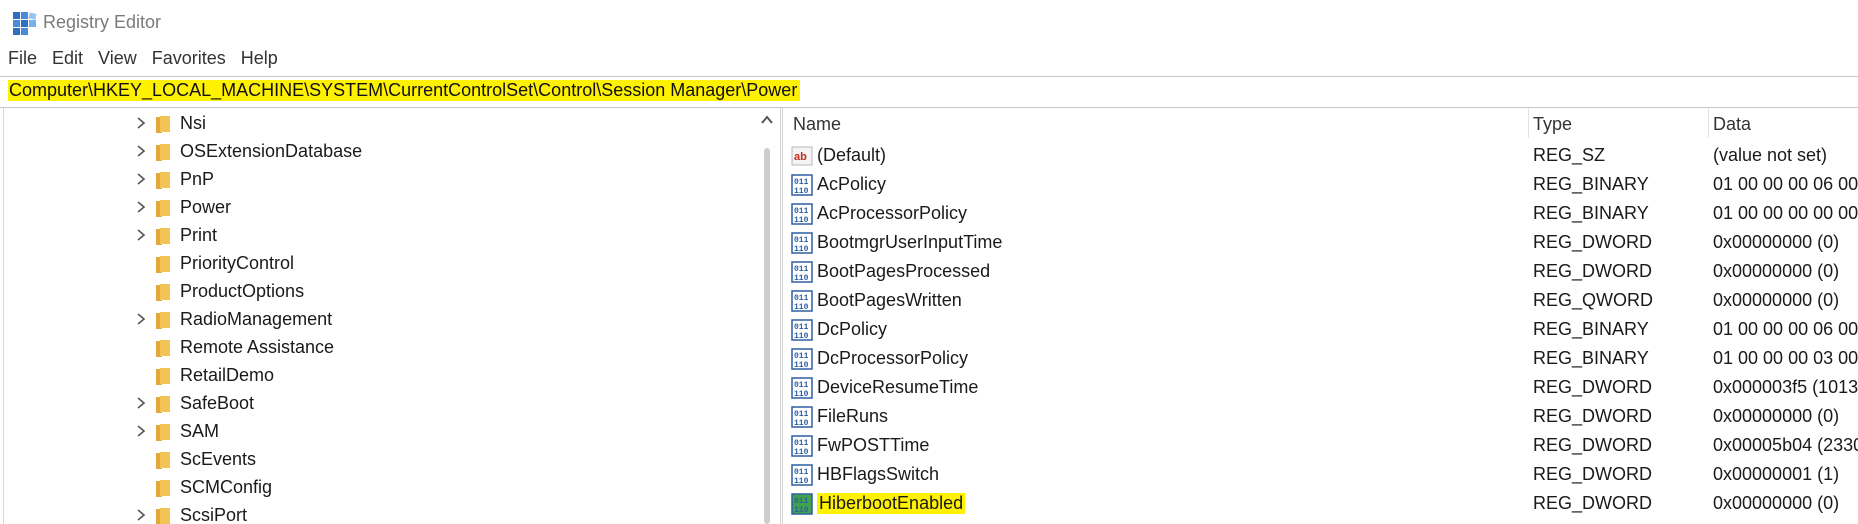 This screenshot has width=1858, height=524. I want to click on tree-item: ScsiPort, so click(380, 513).